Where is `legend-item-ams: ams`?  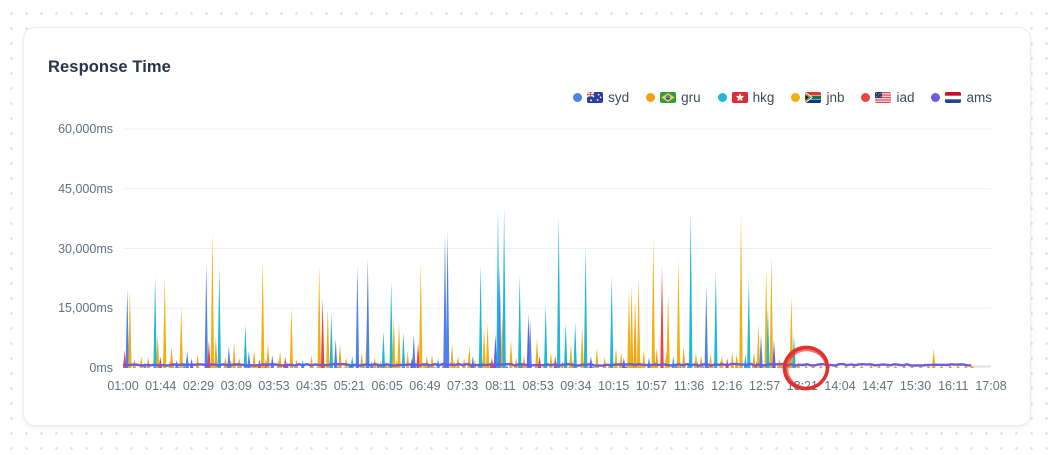 legend-item-ams: ams is located at coordinates (961, 97).